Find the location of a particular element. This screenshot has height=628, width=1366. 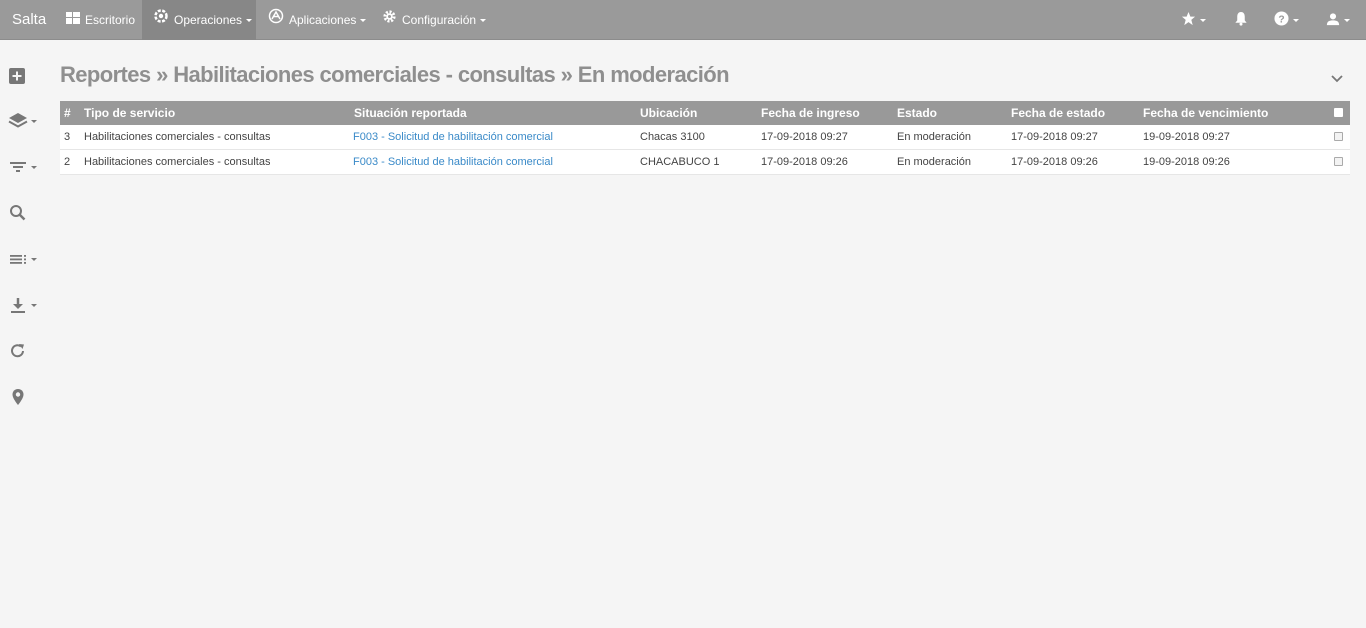

list-icon is located at coordinates (18, 259).